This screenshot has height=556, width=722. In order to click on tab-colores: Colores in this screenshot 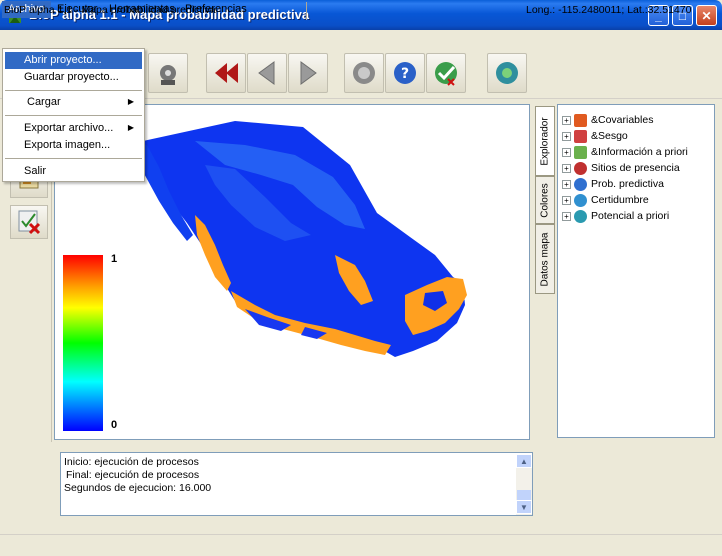, I will do `click(545, 200)`.